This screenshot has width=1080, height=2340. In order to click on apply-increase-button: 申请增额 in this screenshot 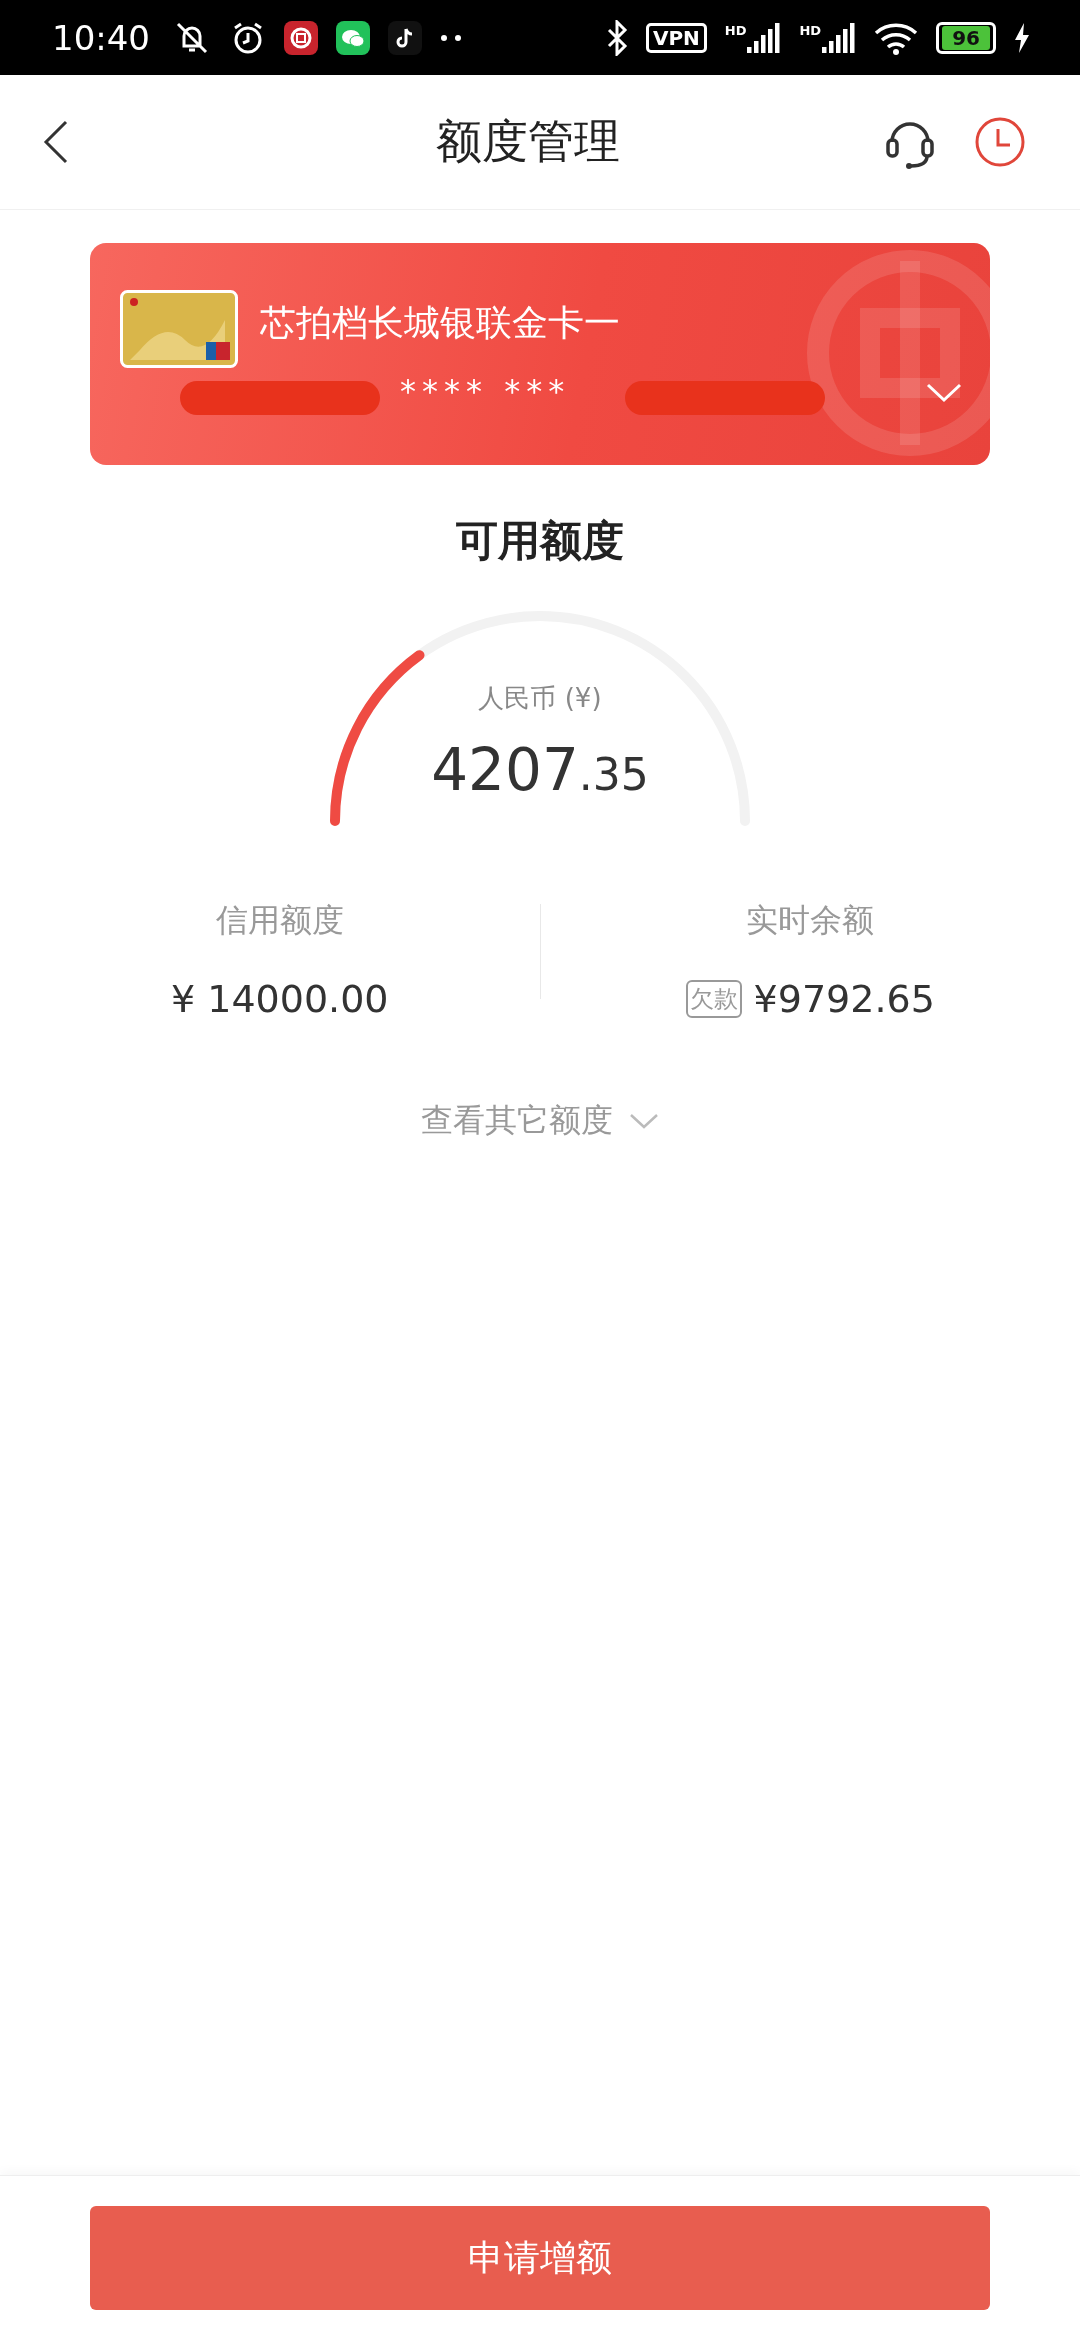, I will do `click(540, 2258)`.